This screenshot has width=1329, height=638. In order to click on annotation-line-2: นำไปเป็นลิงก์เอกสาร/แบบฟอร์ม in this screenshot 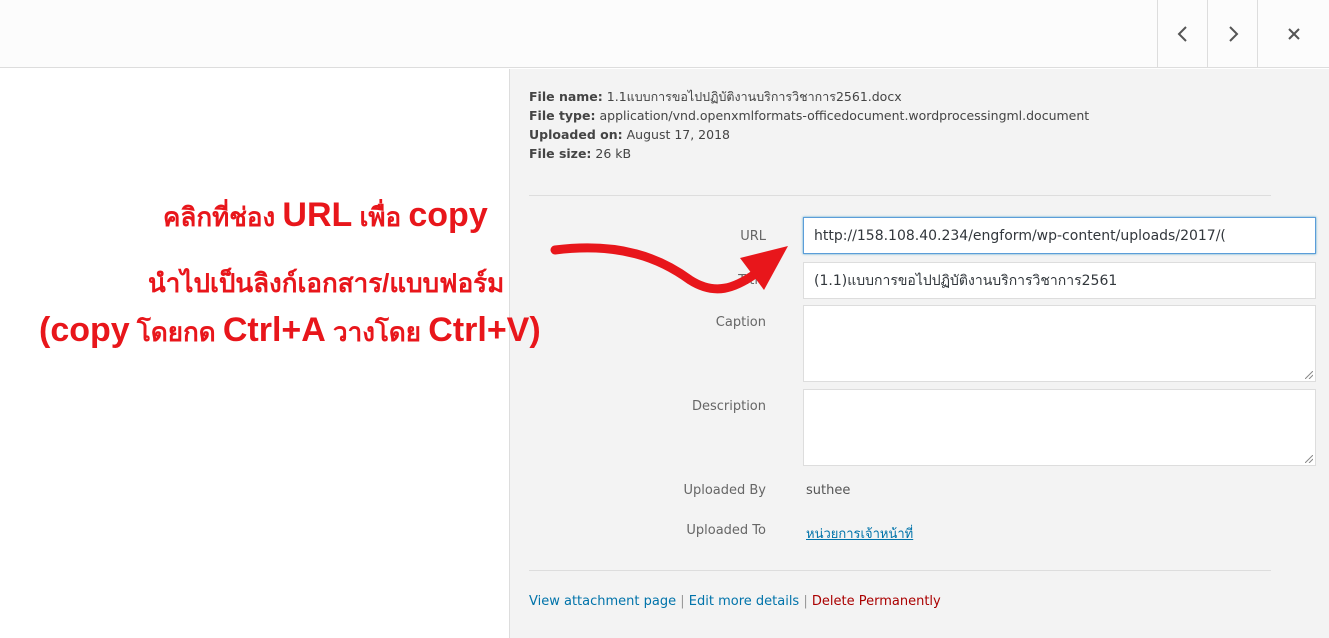, I will do `click(326, 283)`.